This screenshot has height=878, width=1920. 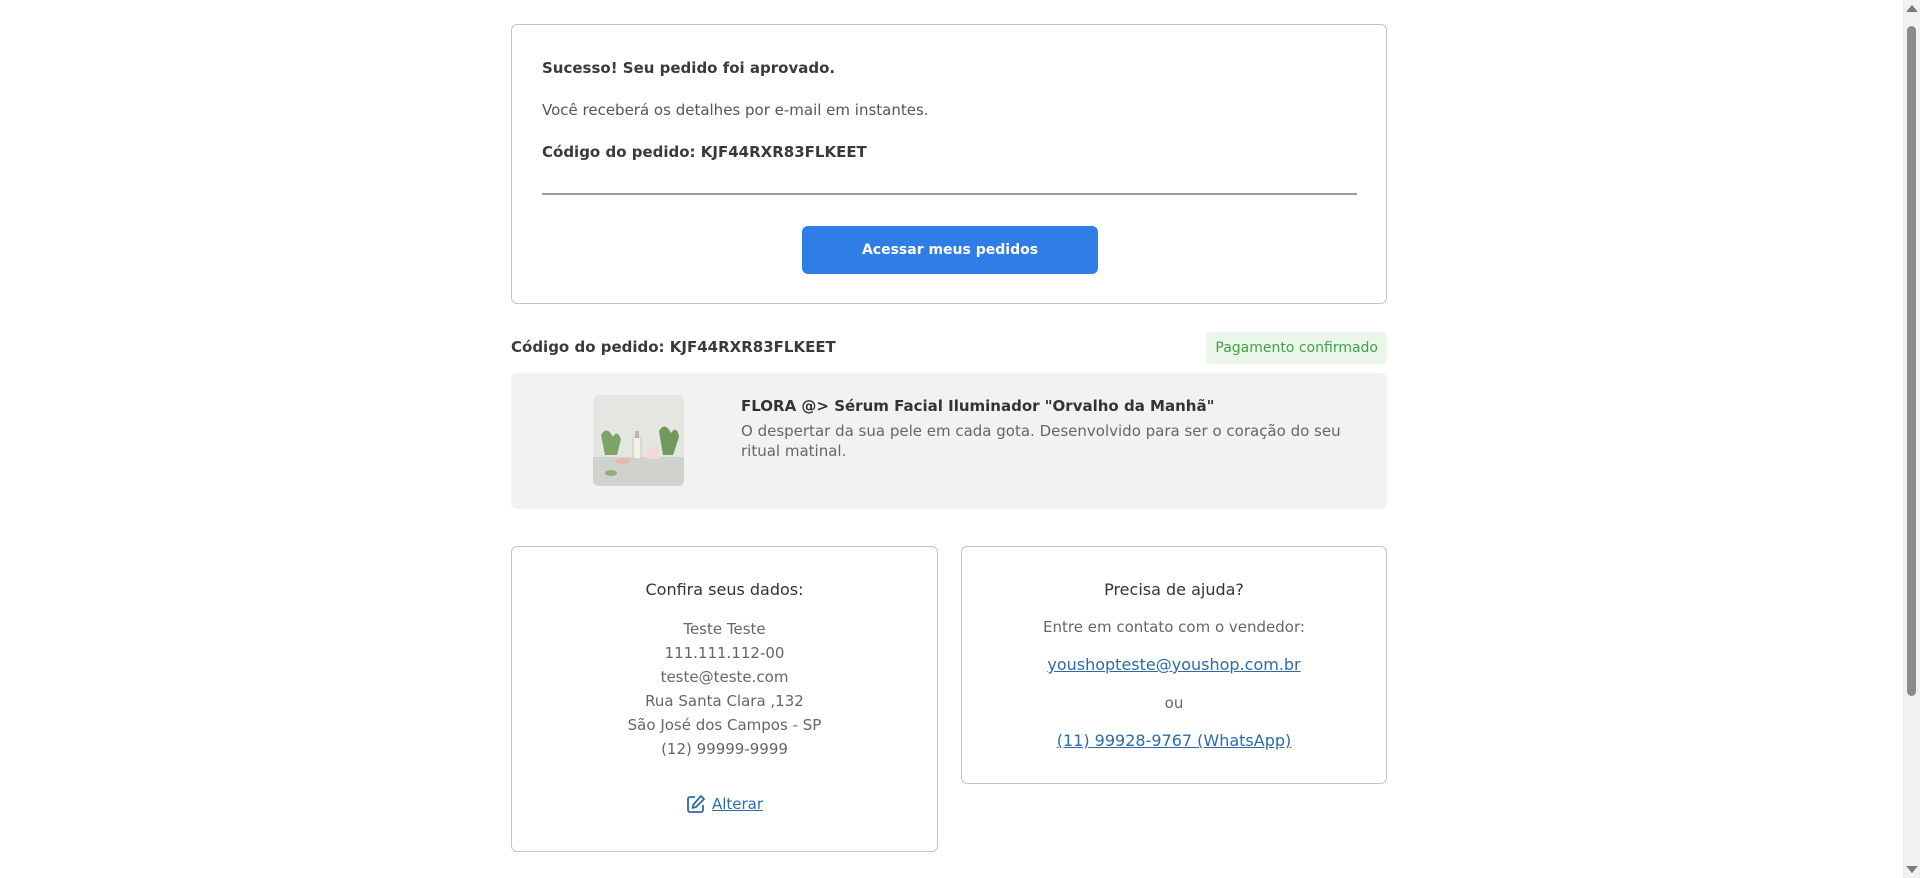 What do you see at coordinates (724, 749) in the screenshot?
I see `customer-phone: (12) 99999-9999` at bounding box center [724, 749].